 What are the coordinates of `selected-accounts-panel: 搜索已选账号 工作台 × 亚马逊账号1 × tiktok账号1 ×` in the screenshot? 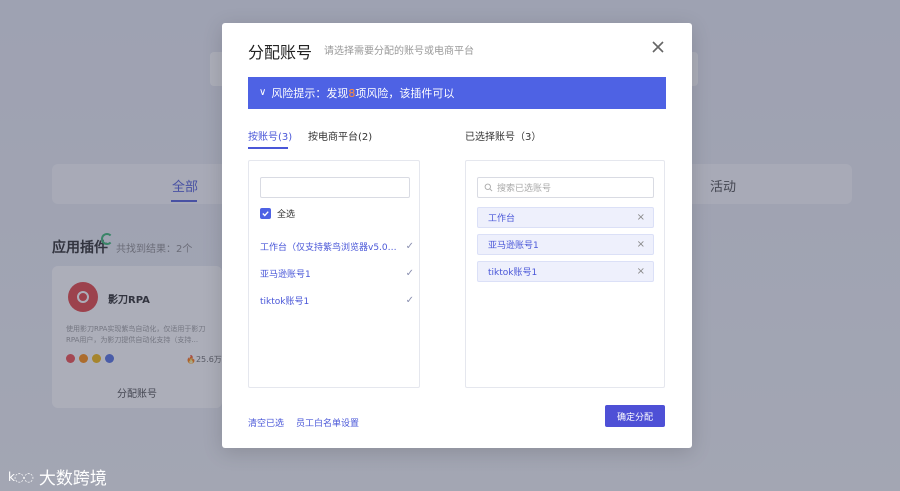 It's located at (565, 274).